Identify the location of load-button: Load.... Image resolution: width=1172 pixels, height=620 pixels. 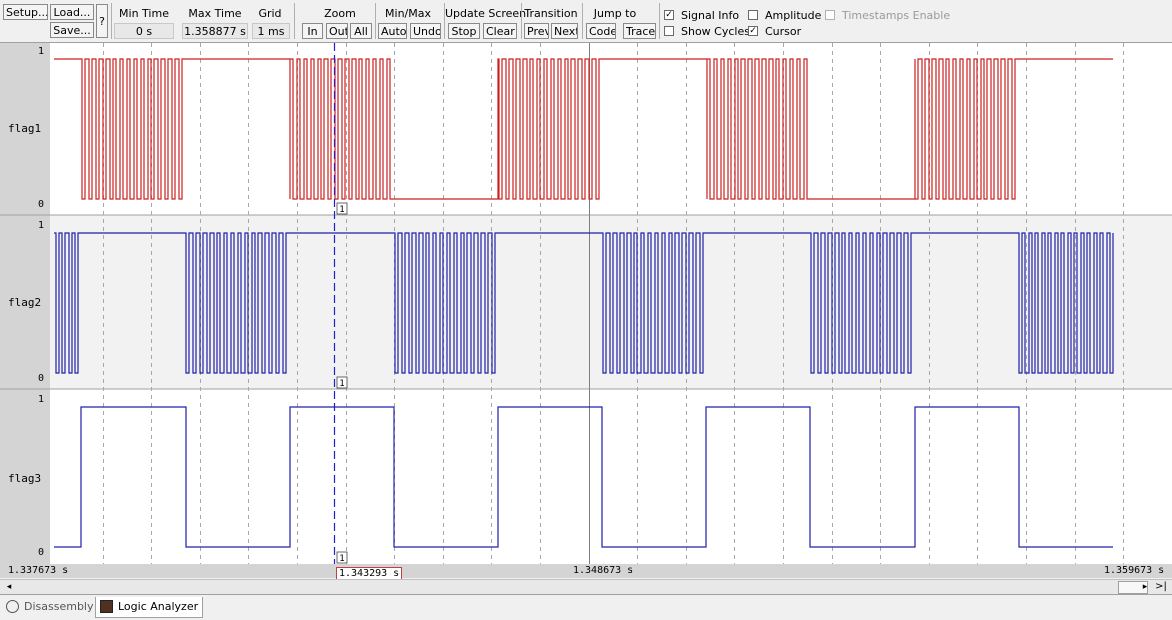
(72, 12).